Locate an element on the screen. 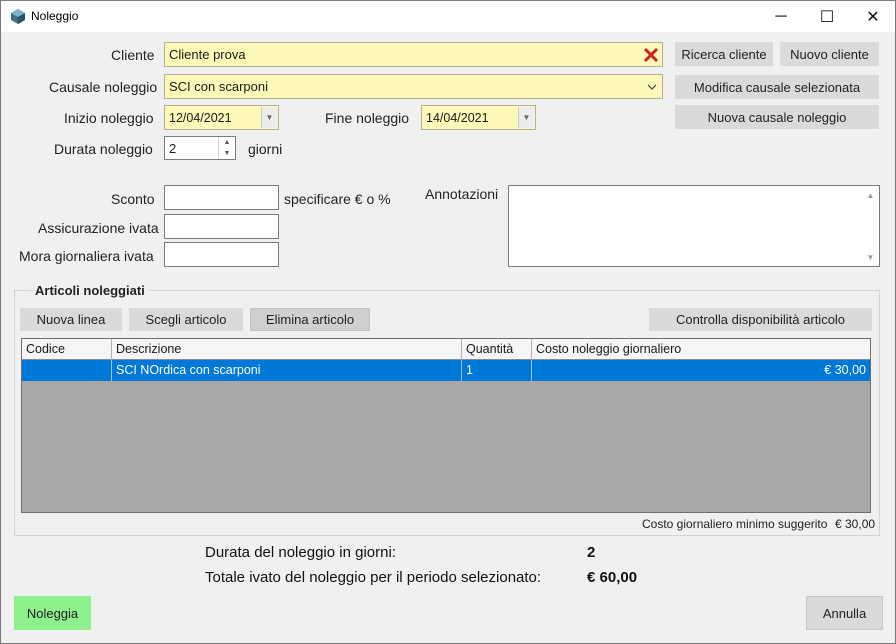 The width and height of the screenshot is (896, 644). maximize-button: ☐ is located at coordinates (827, 16).